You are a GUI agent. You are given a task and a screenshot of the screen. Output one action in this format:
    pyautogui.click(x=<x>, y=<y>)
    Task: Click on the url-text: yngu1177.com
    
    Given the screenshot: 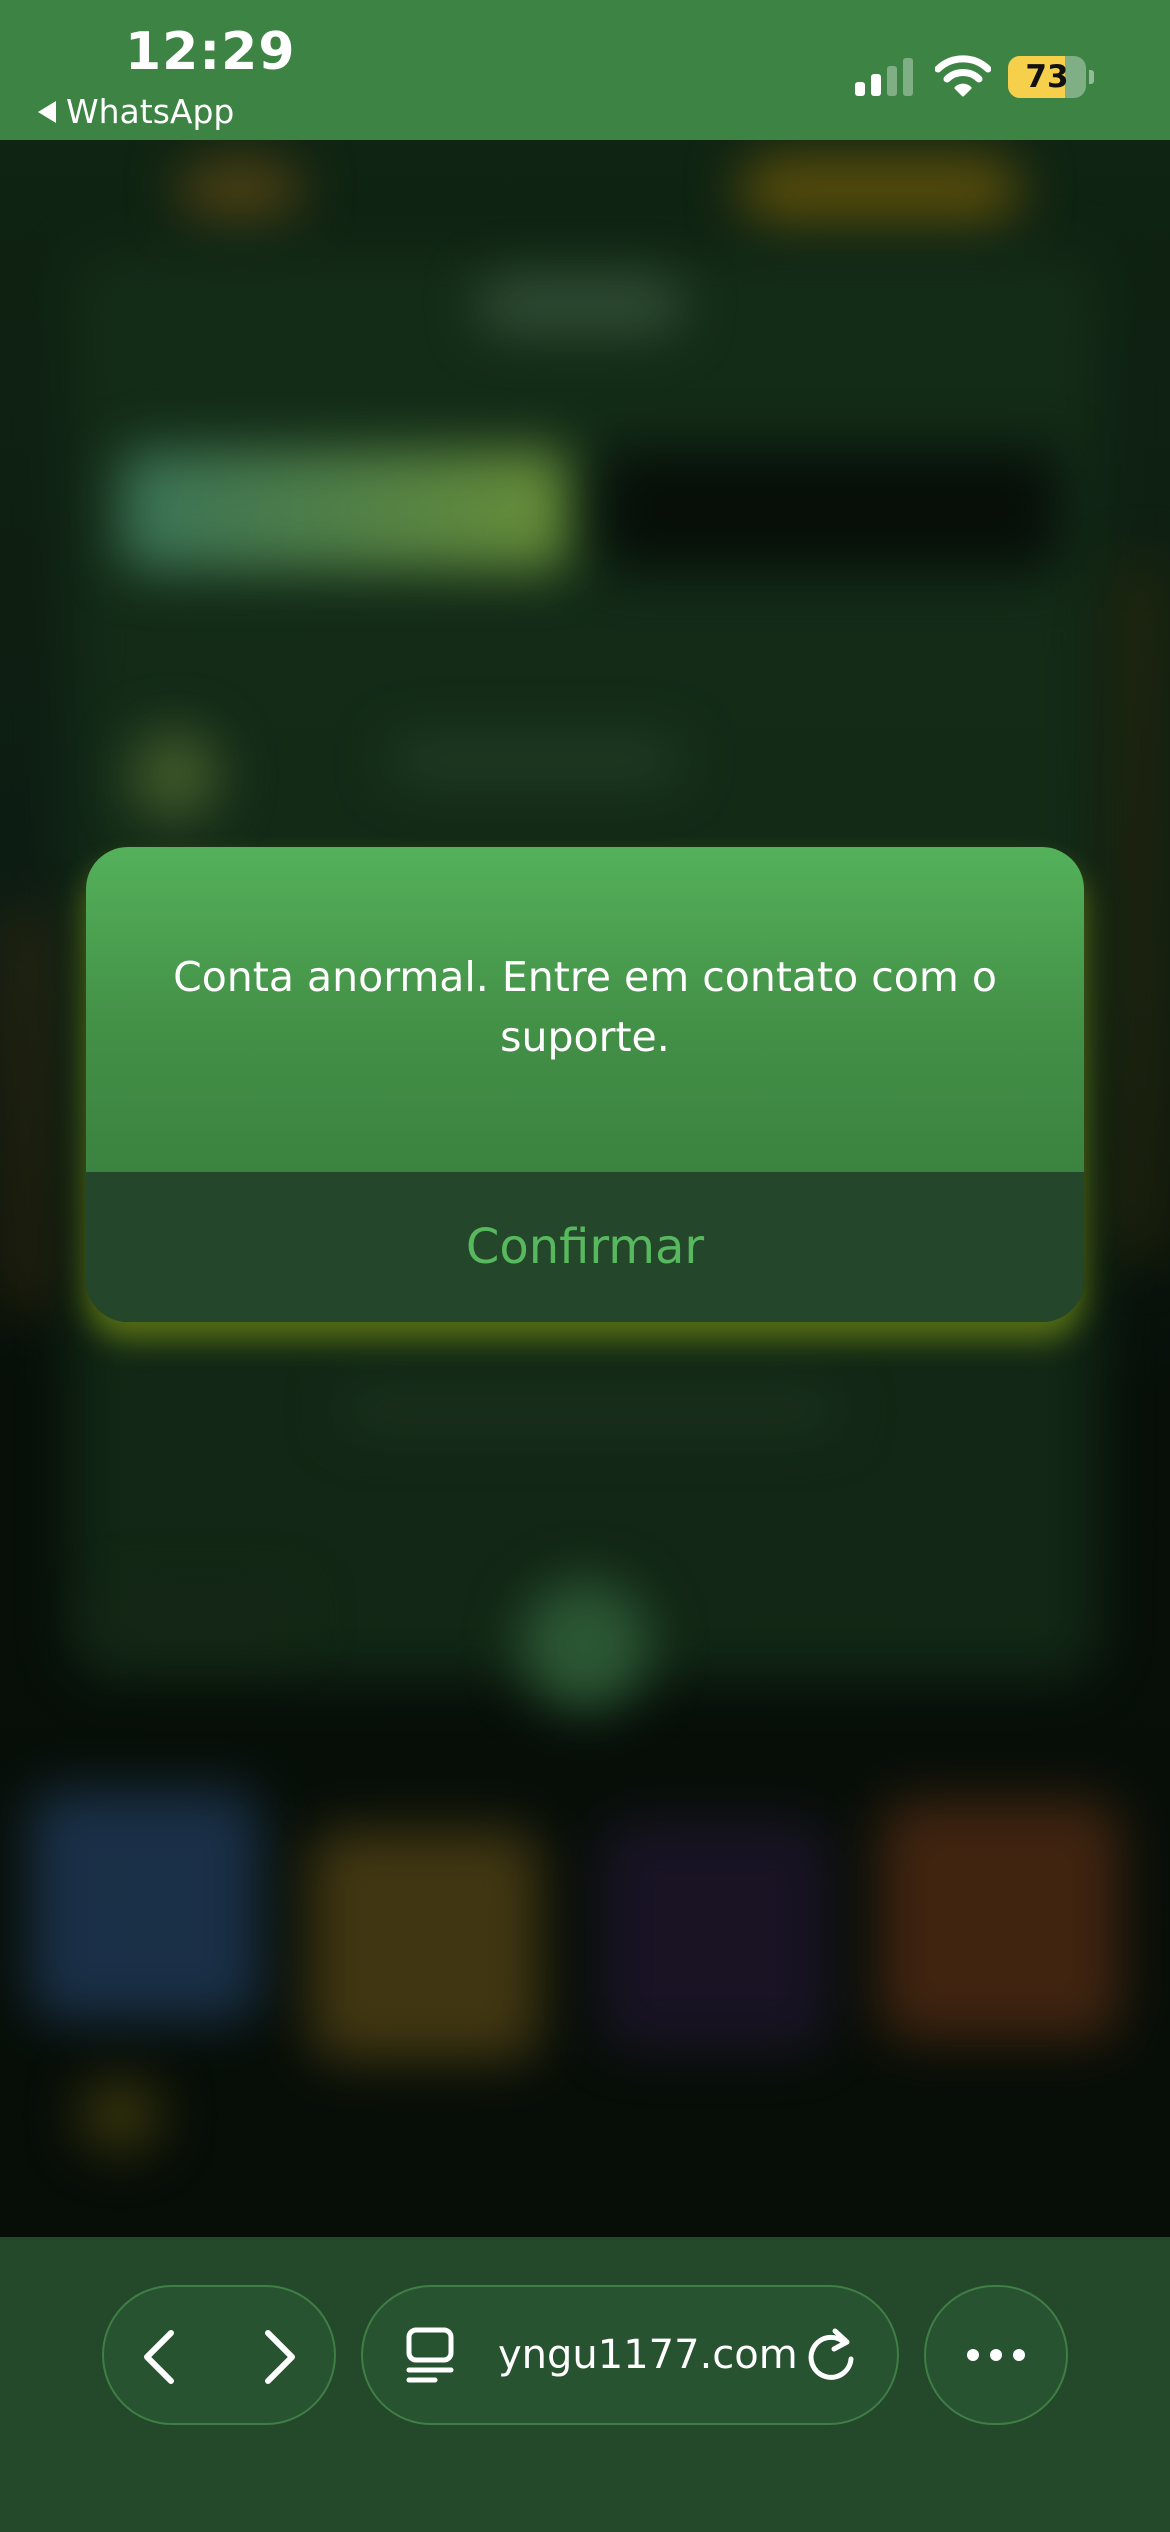 What is the action you would take?
    pyautogui.click(x=648, y=2355)
    